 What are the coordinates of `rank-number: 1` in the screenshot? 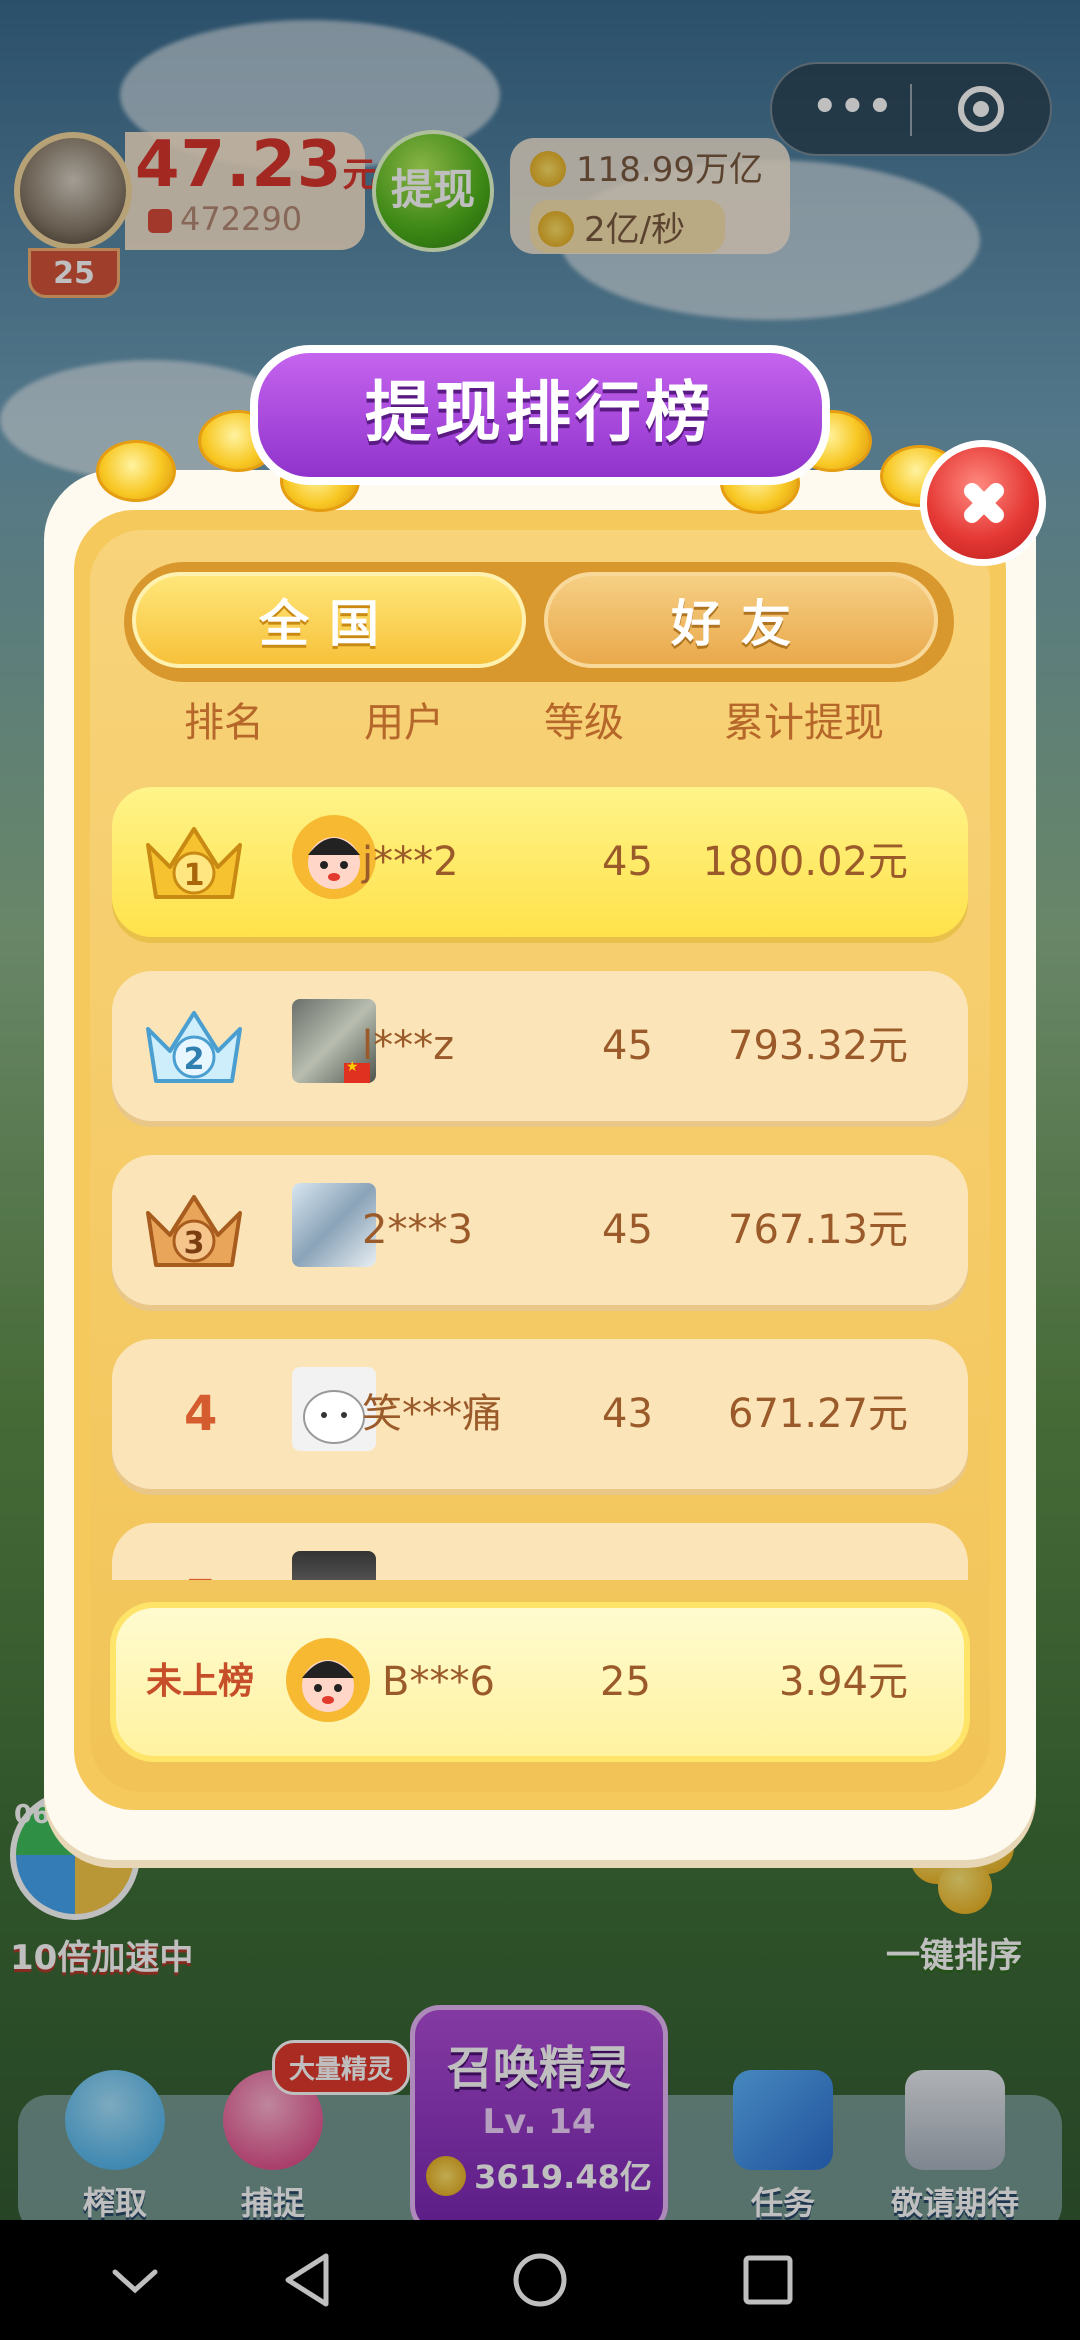 It's located at (194, 875).